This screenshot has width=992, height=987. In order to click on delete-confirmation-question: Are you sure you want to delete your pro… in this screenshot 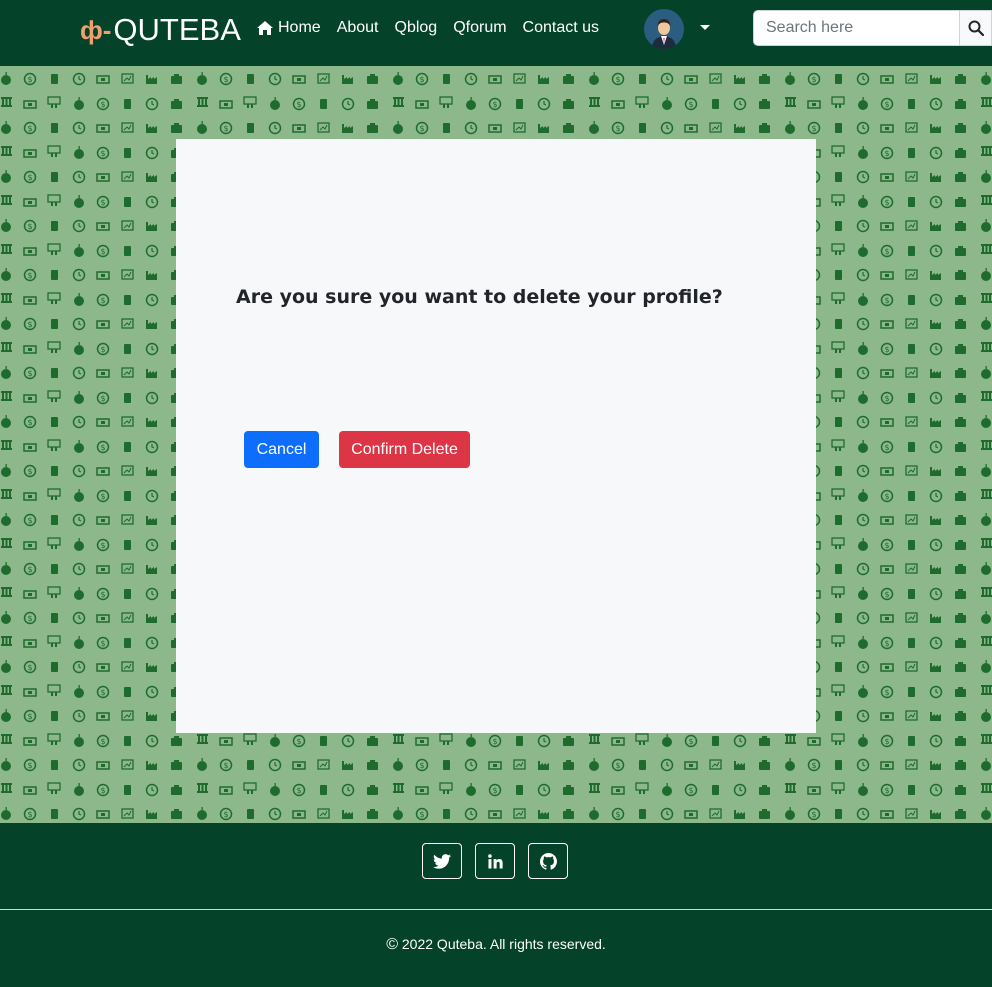, I will do `click(479, 297)`.